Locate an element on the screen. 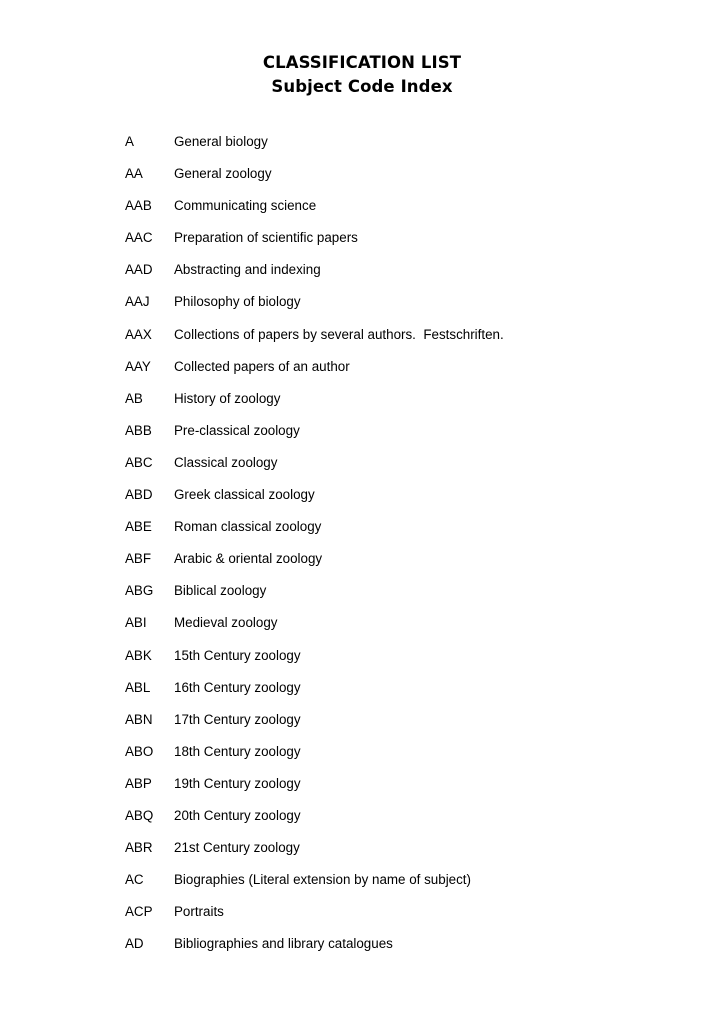  entry-description: Communicating science is located at coordinates (245, 206).